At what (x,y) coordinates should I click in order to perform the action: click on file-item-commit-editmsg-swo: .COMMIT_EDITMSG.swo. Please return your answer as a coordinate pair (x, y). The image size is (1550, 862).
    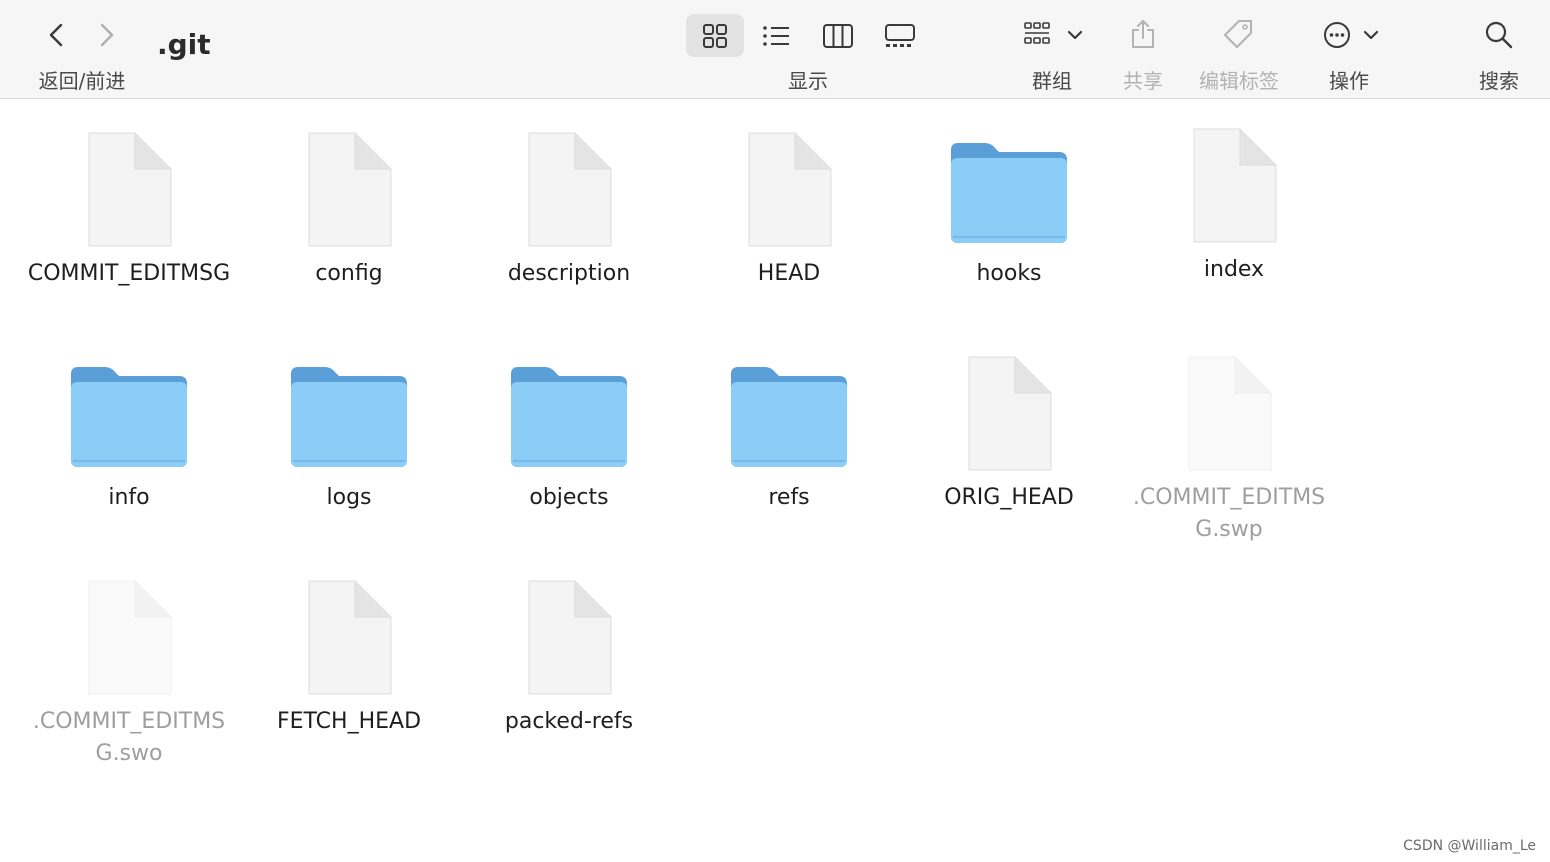
    Looking at the image, I should click on (129, 673).